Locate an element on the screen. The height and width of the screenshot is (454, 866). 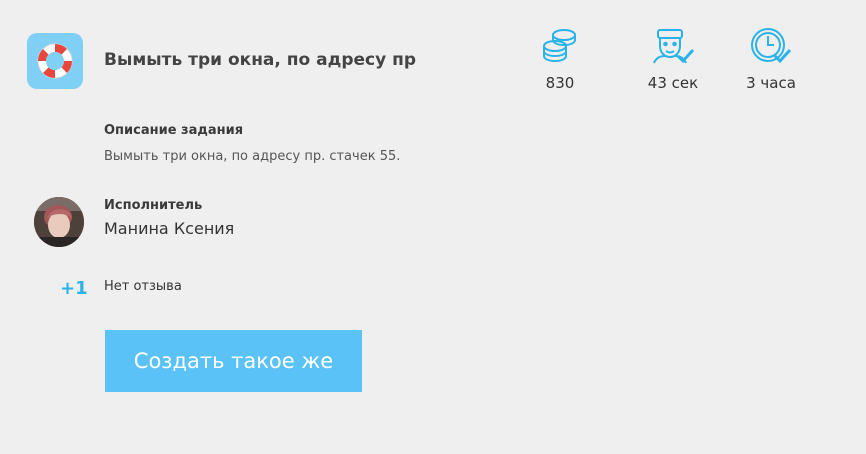
description-label: Описание задания is located at coordinates (174, 130).